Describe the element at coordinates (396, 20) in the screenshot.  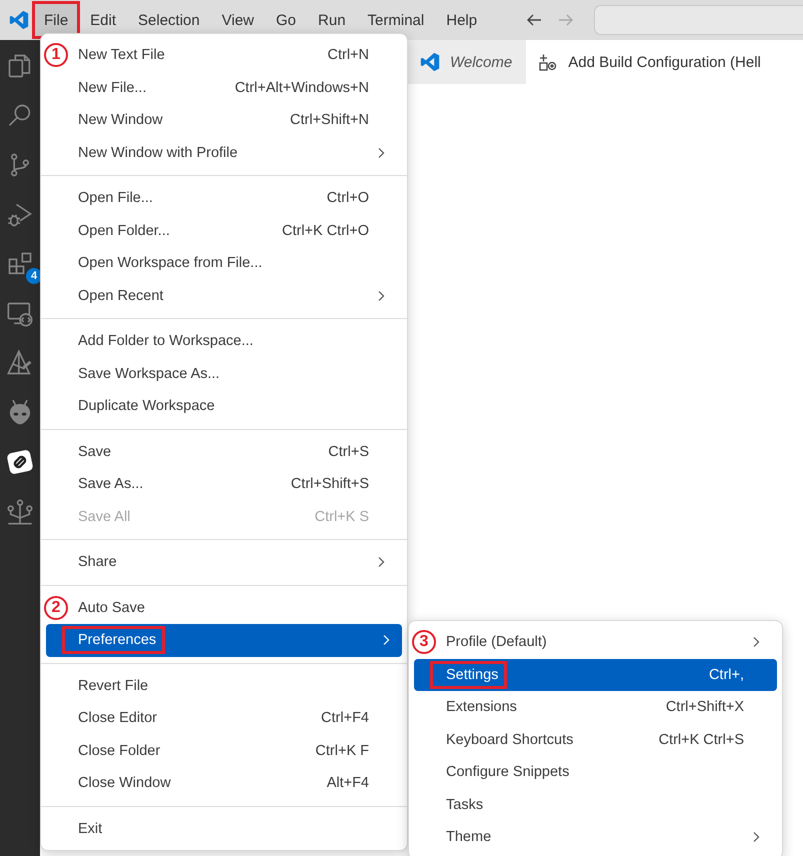
I see `menu-bar-item: Terminal` at that location.